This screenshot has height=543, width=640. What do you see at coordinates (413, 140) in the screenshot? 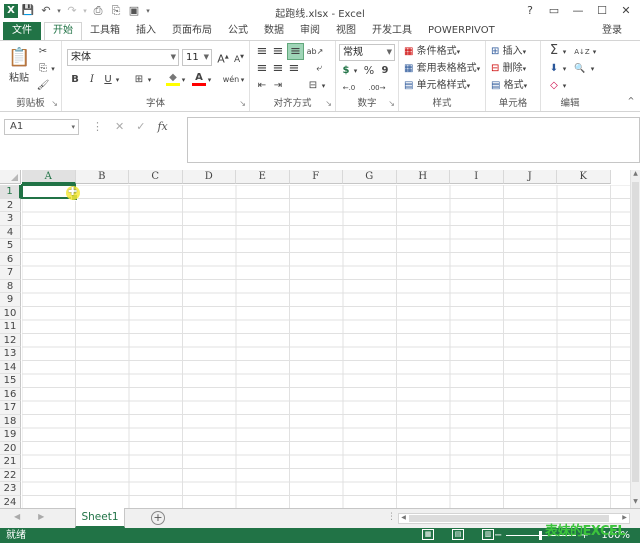
I see `formula-input` at bounding box center [413, 140].